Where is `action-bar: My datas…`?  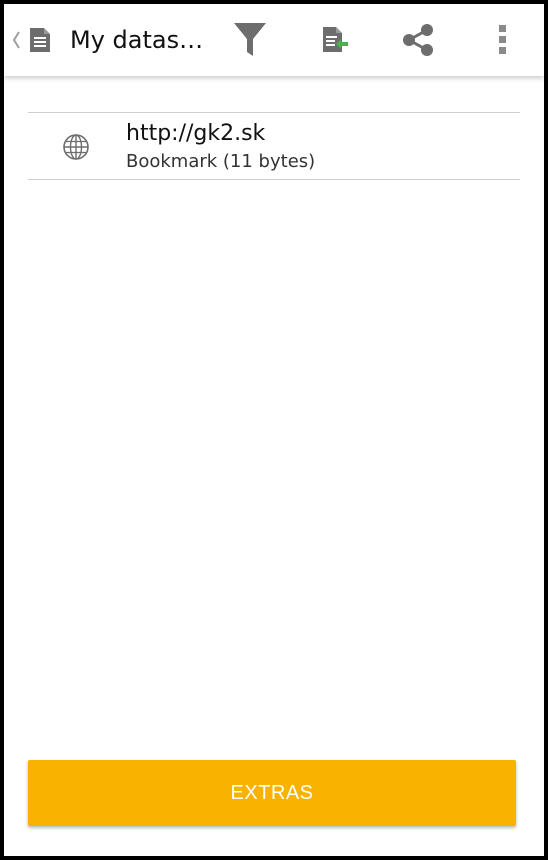 action-bar: My datas… is located at coordinates (274, 40).